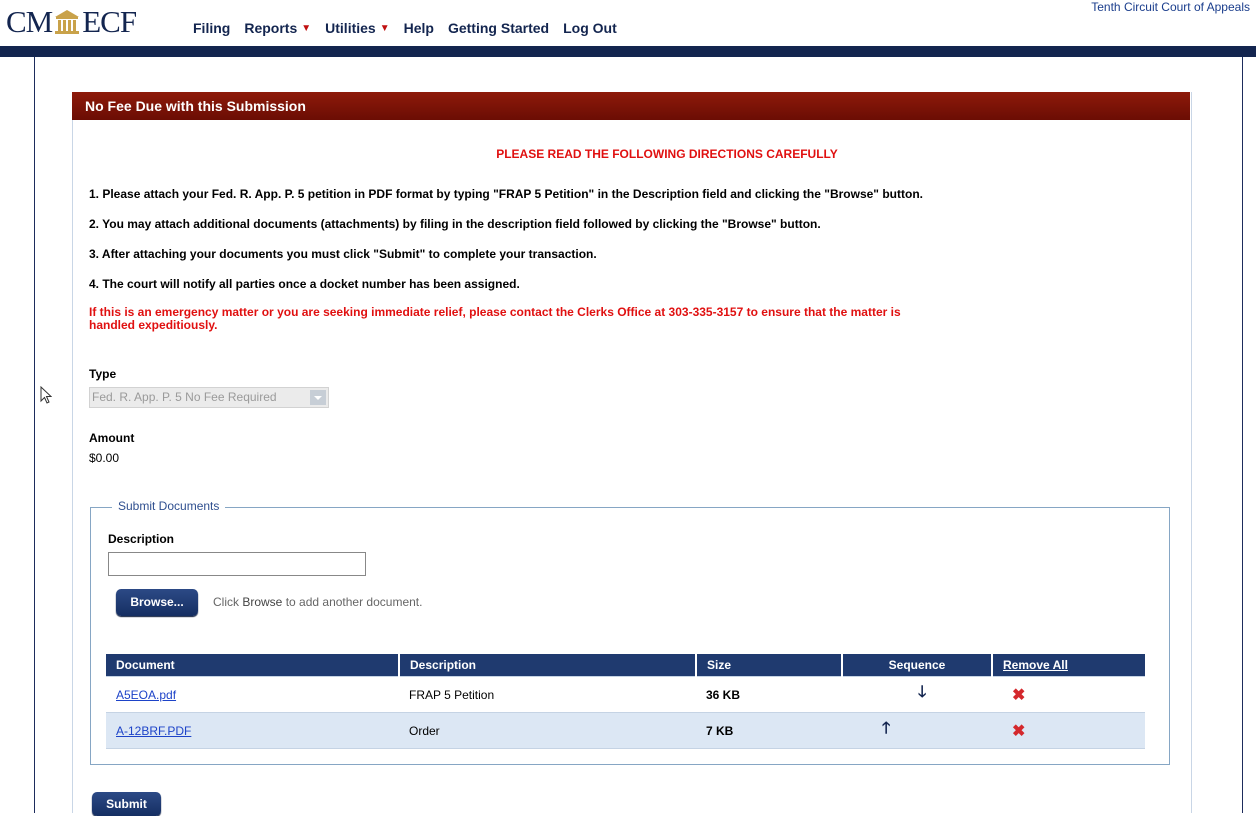 The image size is (1256, 816). I want to click on page-left-border, so click(34, 435).